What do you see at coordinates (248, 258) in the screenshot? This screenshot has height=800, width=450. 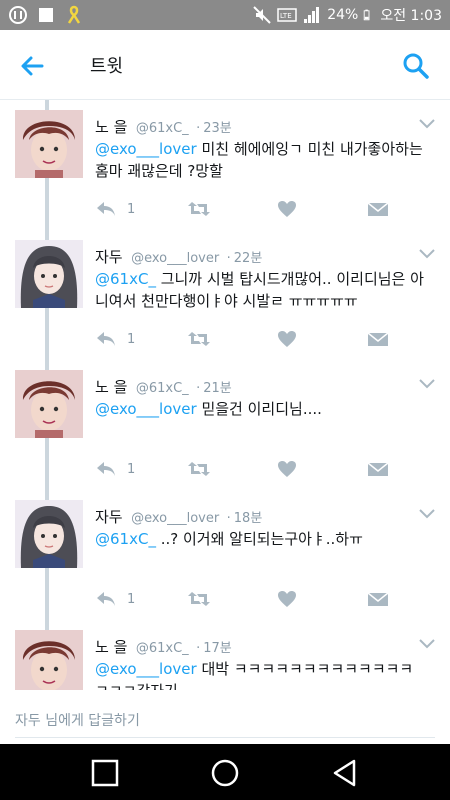 I see `tweet-time: 22분` at bounding box center [248, 258].